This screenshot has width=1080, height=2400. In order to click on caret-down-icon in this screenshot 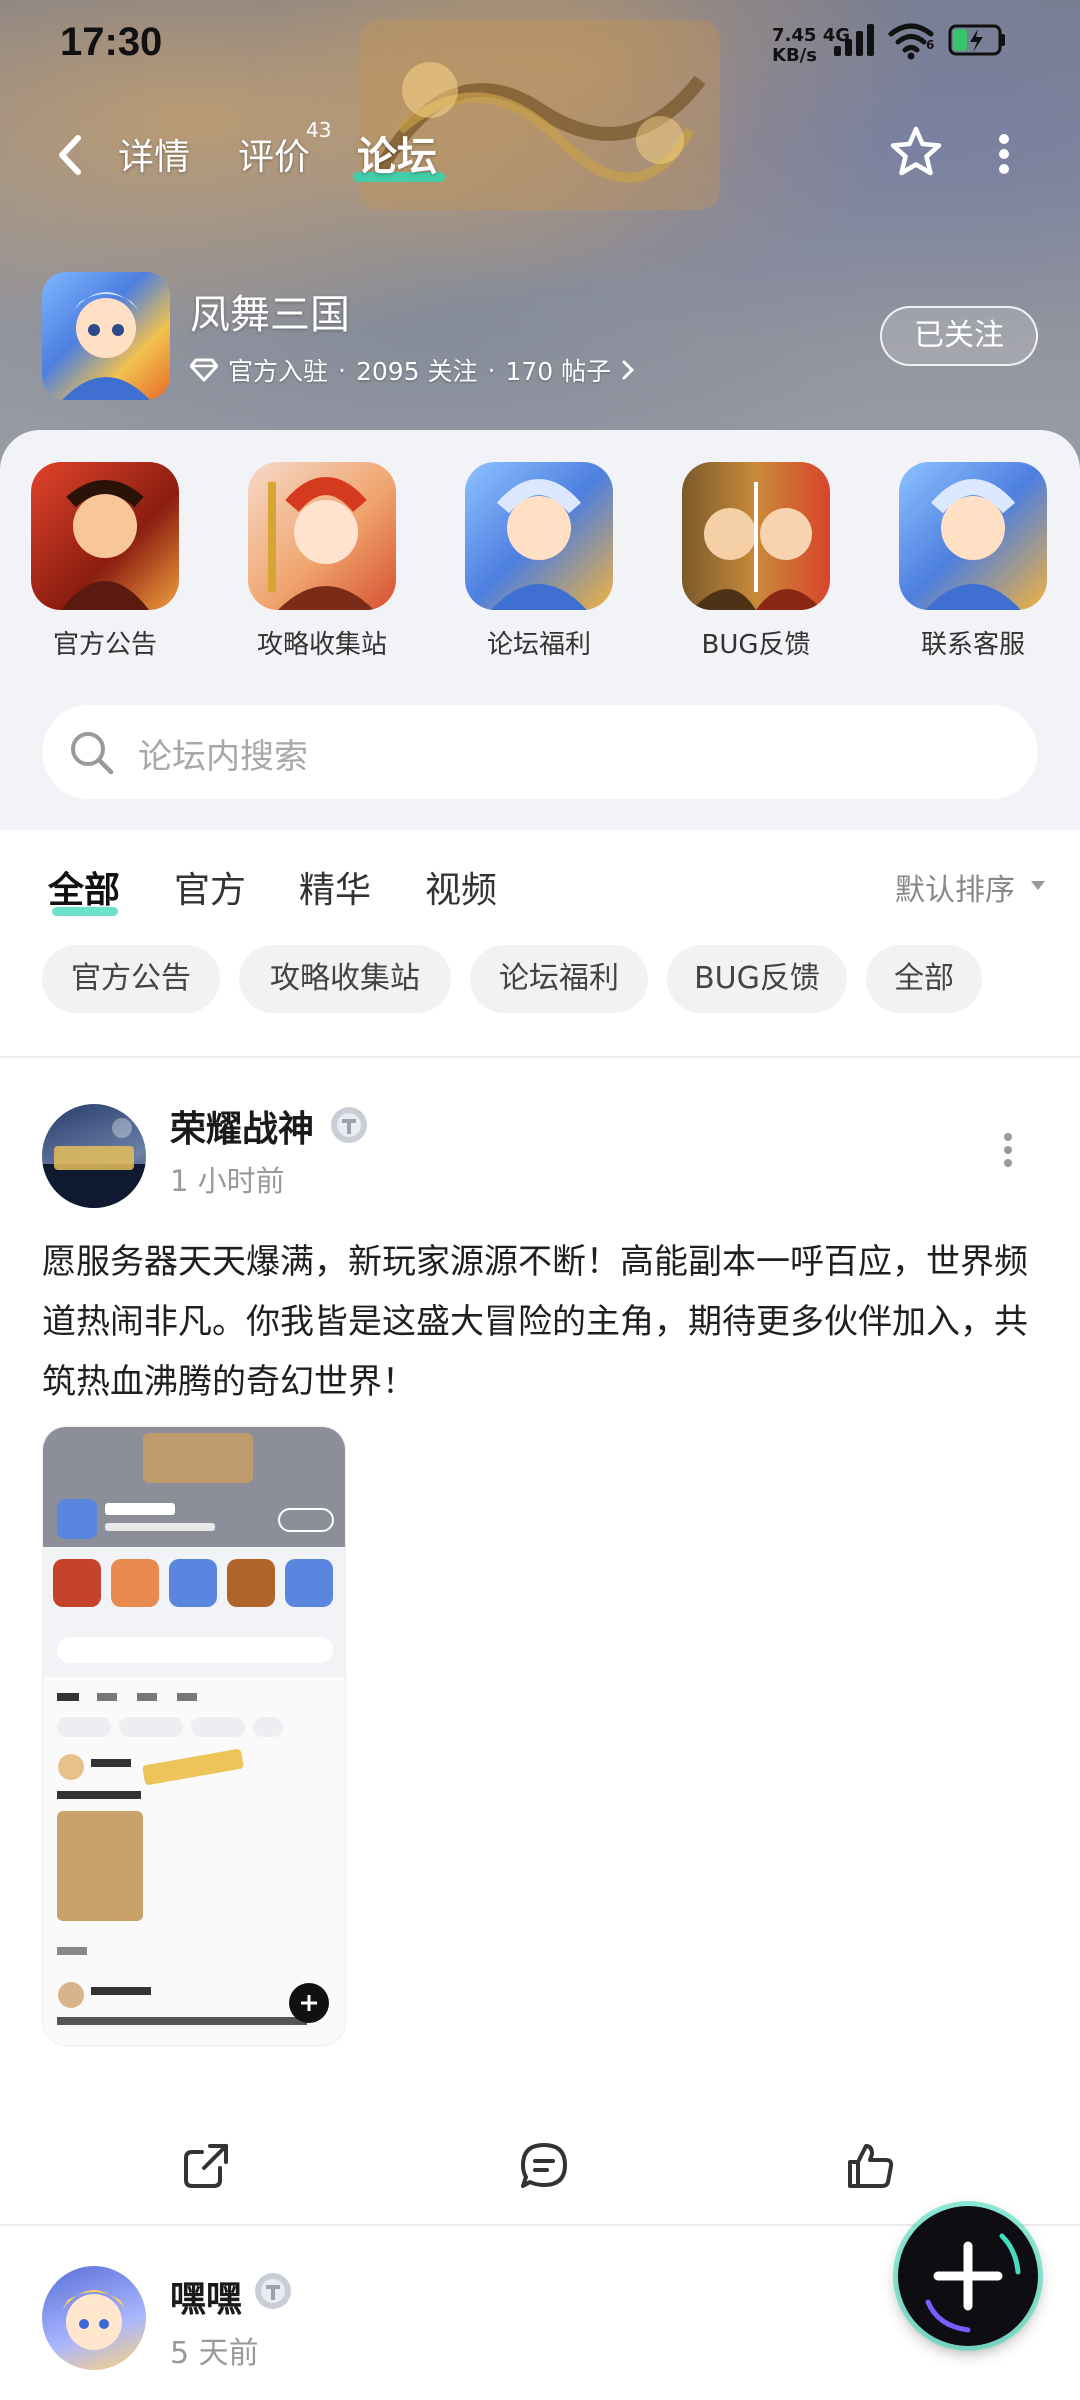, I will do `click(1038, 885)`.